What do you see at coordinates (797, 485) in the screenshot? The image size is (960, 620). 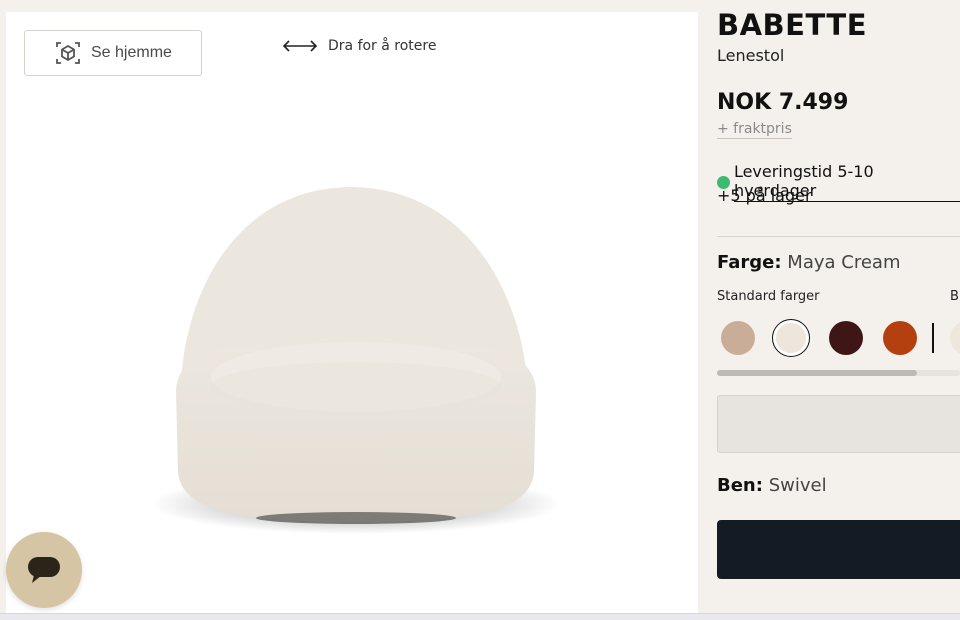 I see `legs-value: Swivel` at bounding box center [797, 485].